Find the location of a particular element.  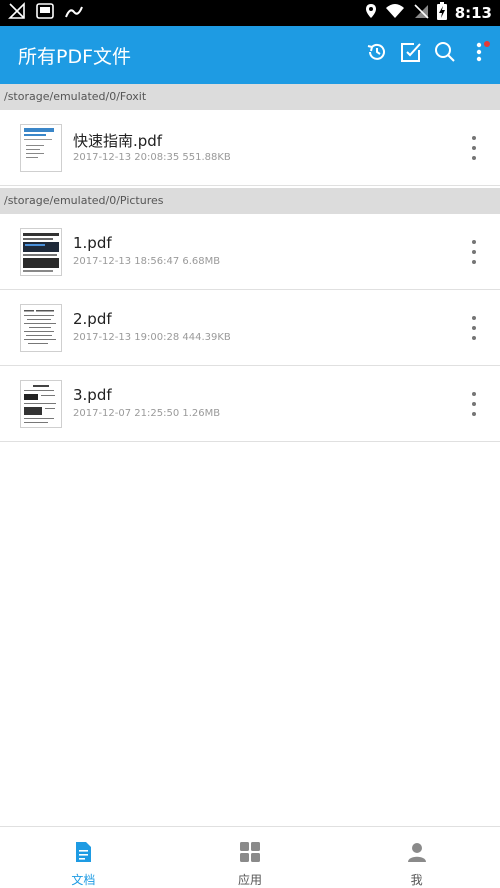

history-button is located at coordinates (377, 54).